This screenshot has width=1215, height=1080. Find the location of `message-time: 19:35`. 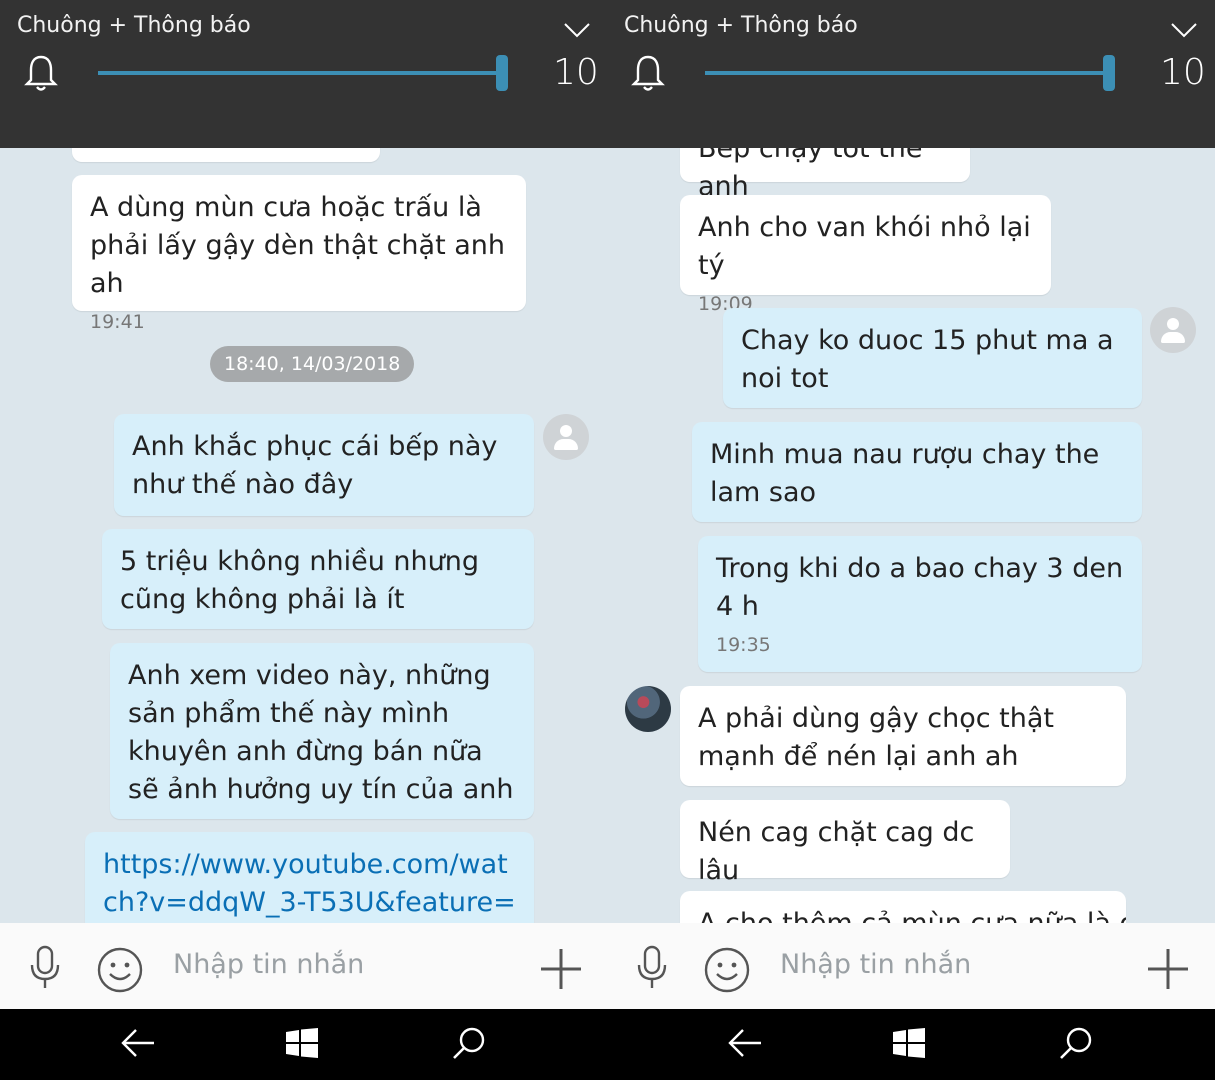

message-time: 19:35 is located at coordinates (743, 645).